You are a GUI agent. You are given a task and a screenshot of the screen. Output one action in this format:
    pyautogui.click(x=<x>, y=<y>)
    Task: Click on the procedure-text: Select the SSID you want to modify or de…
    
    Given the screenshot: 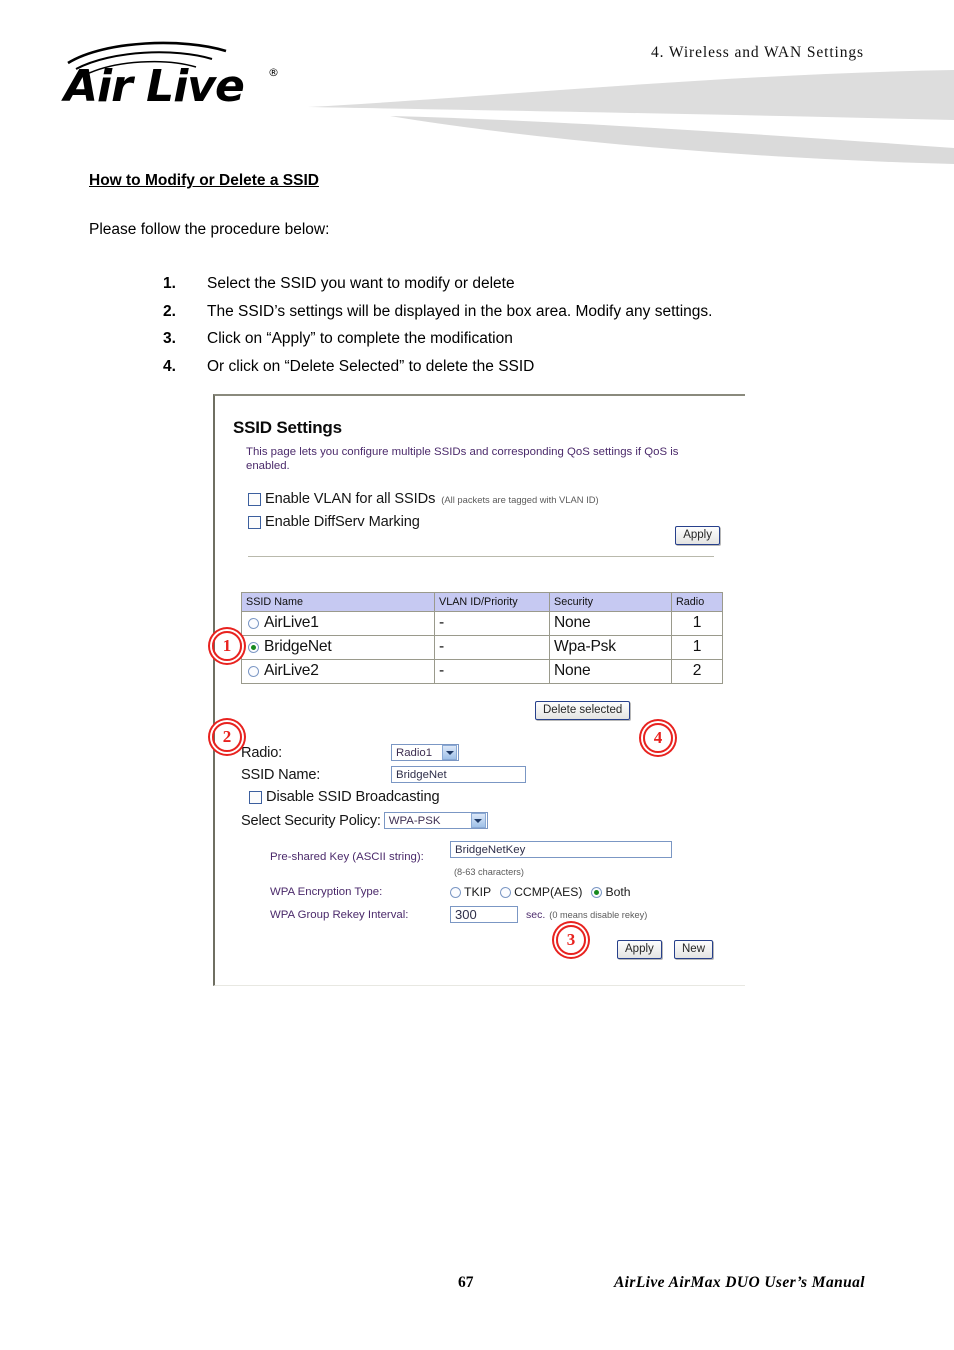 What is the action you would take?
    pyautogui.click(x=361, y=283)
    